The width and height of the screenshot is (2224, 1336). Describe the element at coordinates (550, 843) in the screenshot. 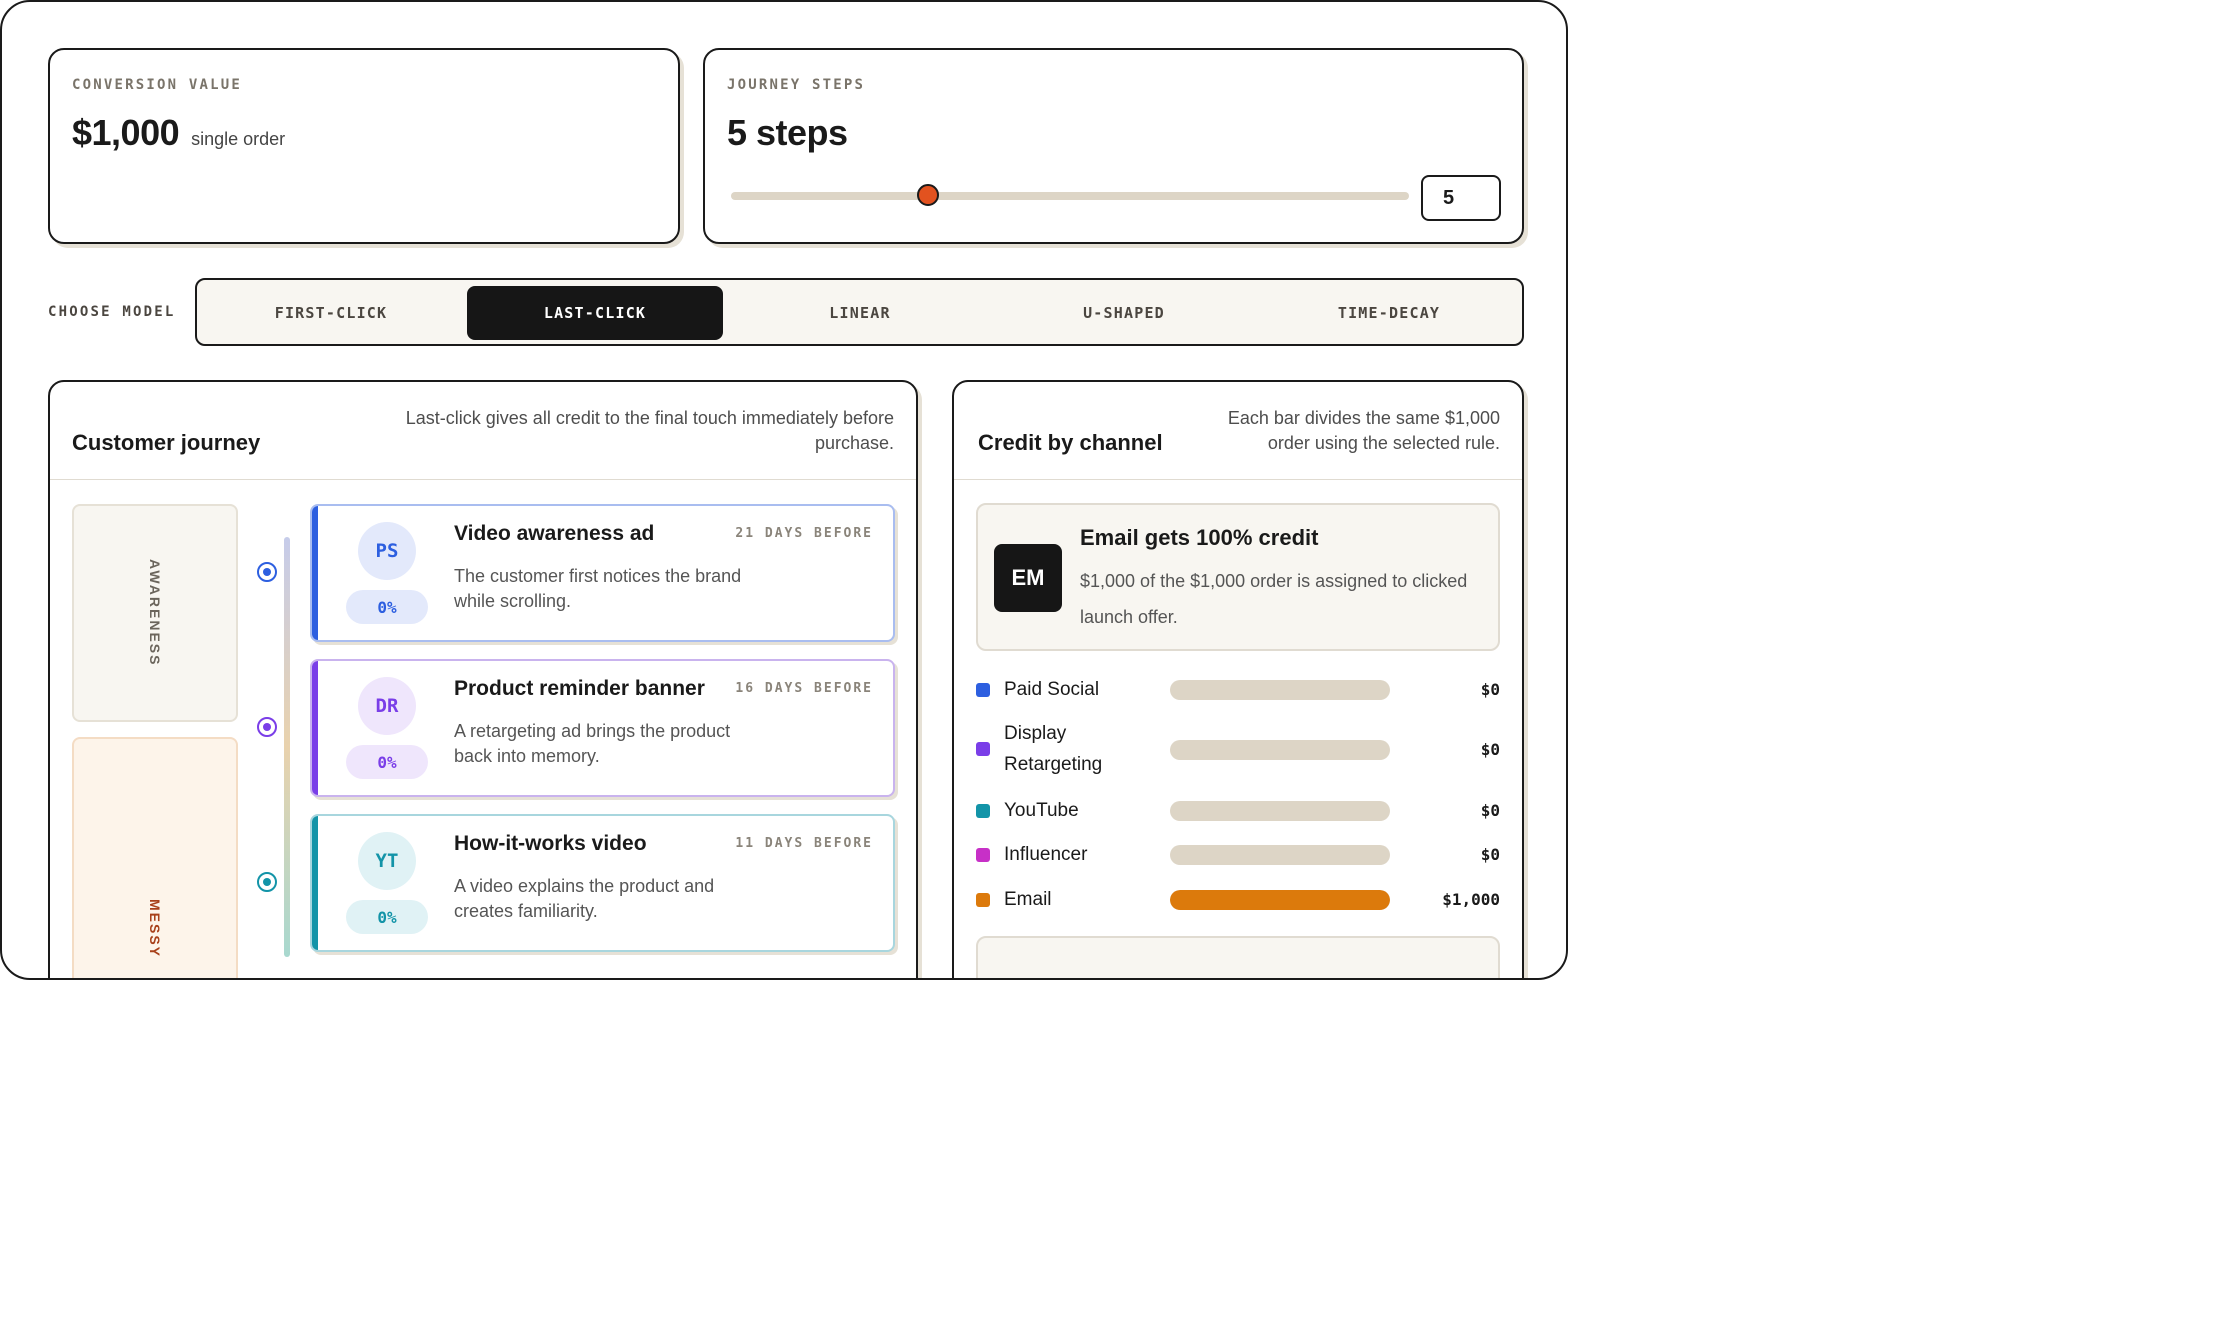

I see `step-title: How-it-works video` at that location.